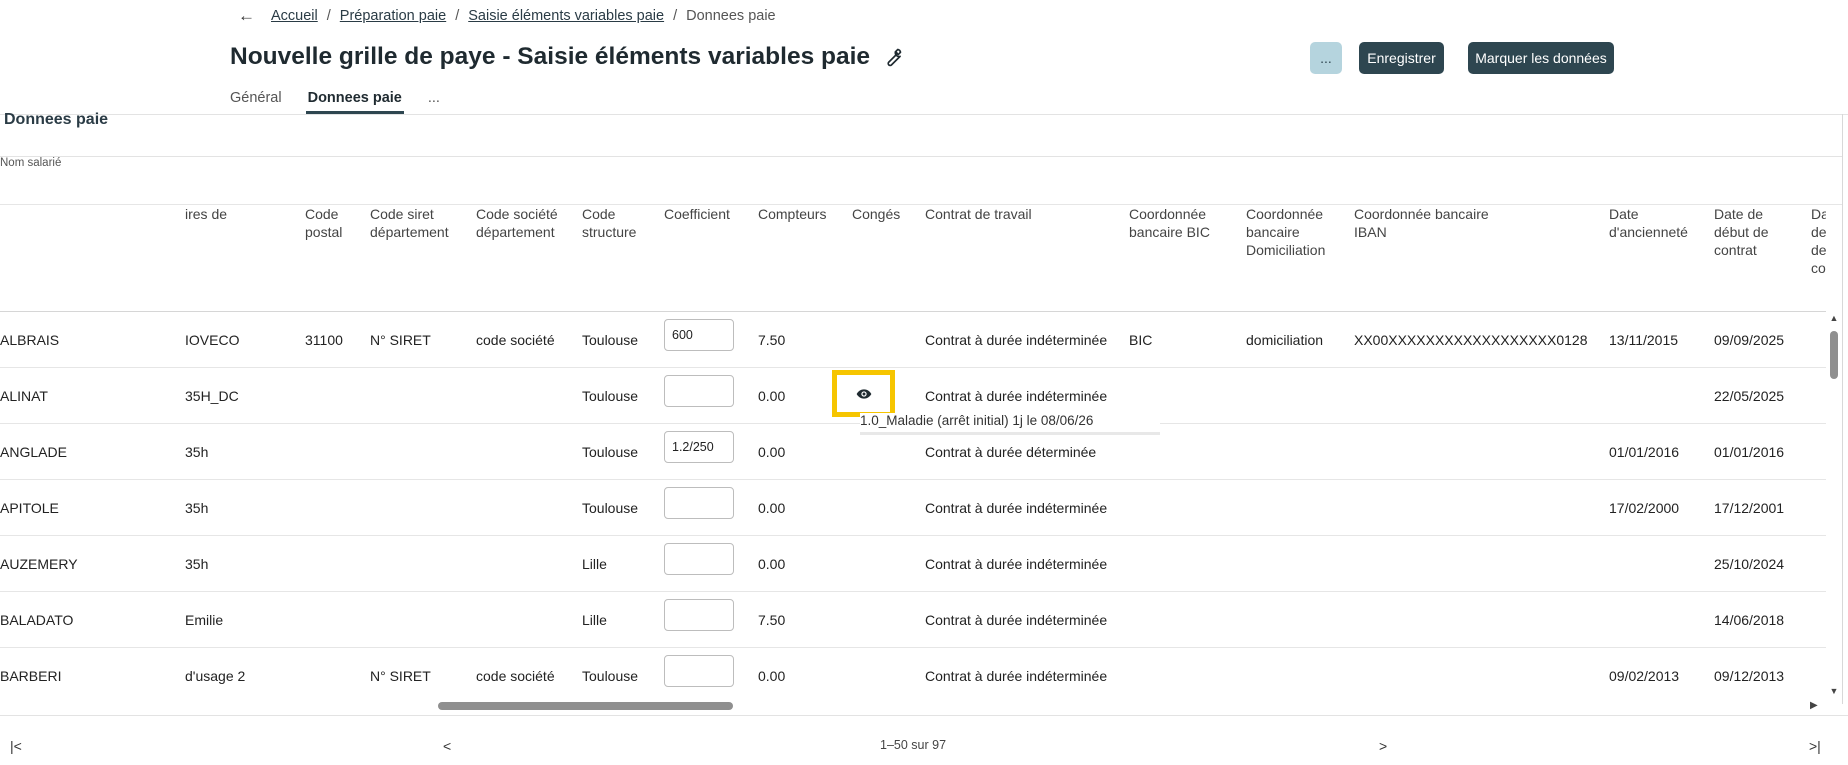 The height and width of the screenshot is (765, 1848). I want to click on cell-date-debut: 17/12/2001, so click(1749, 508).